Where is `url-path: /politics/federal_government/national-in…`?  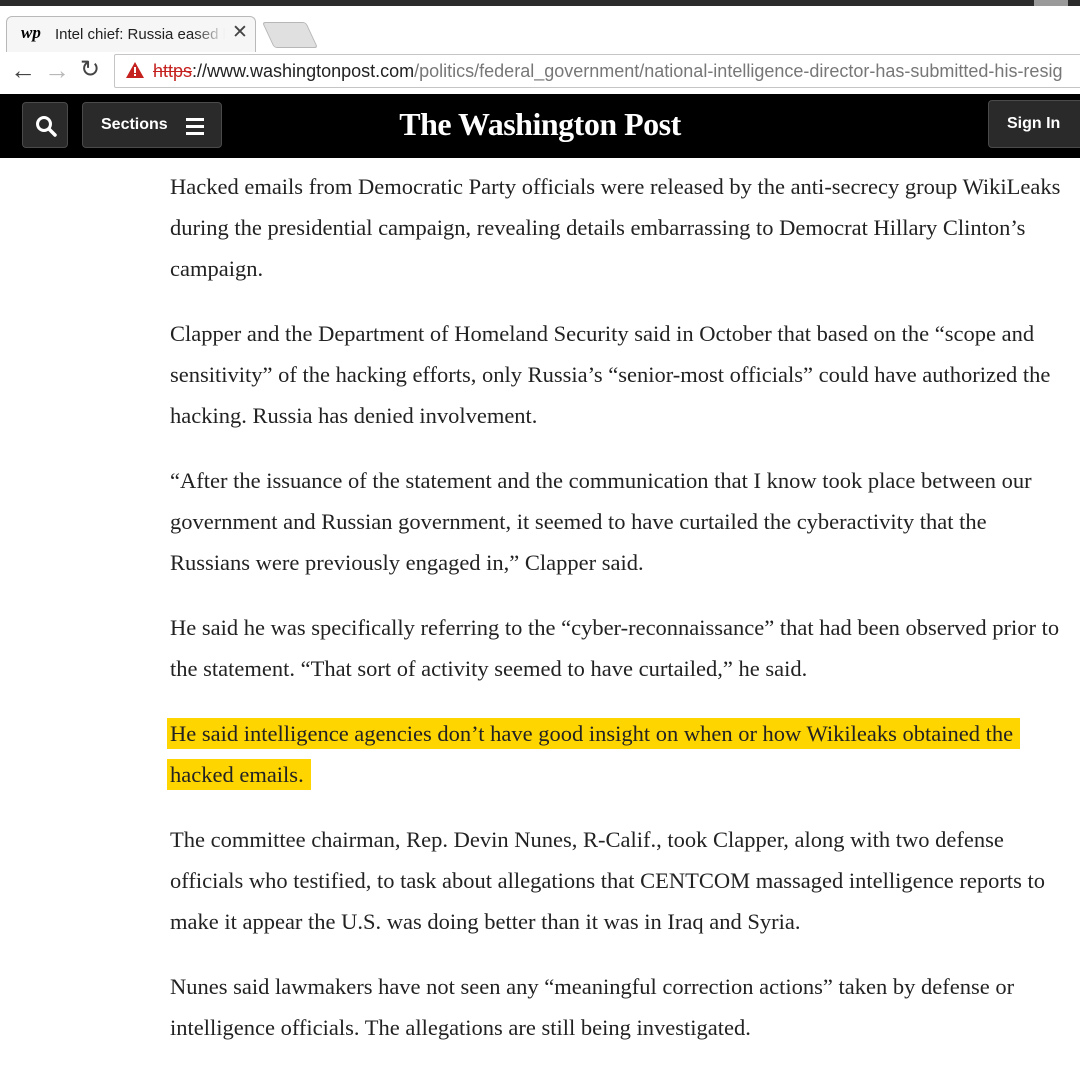 url-path: /politics/federal_government/national-in… is located at coordinates (738, 71).